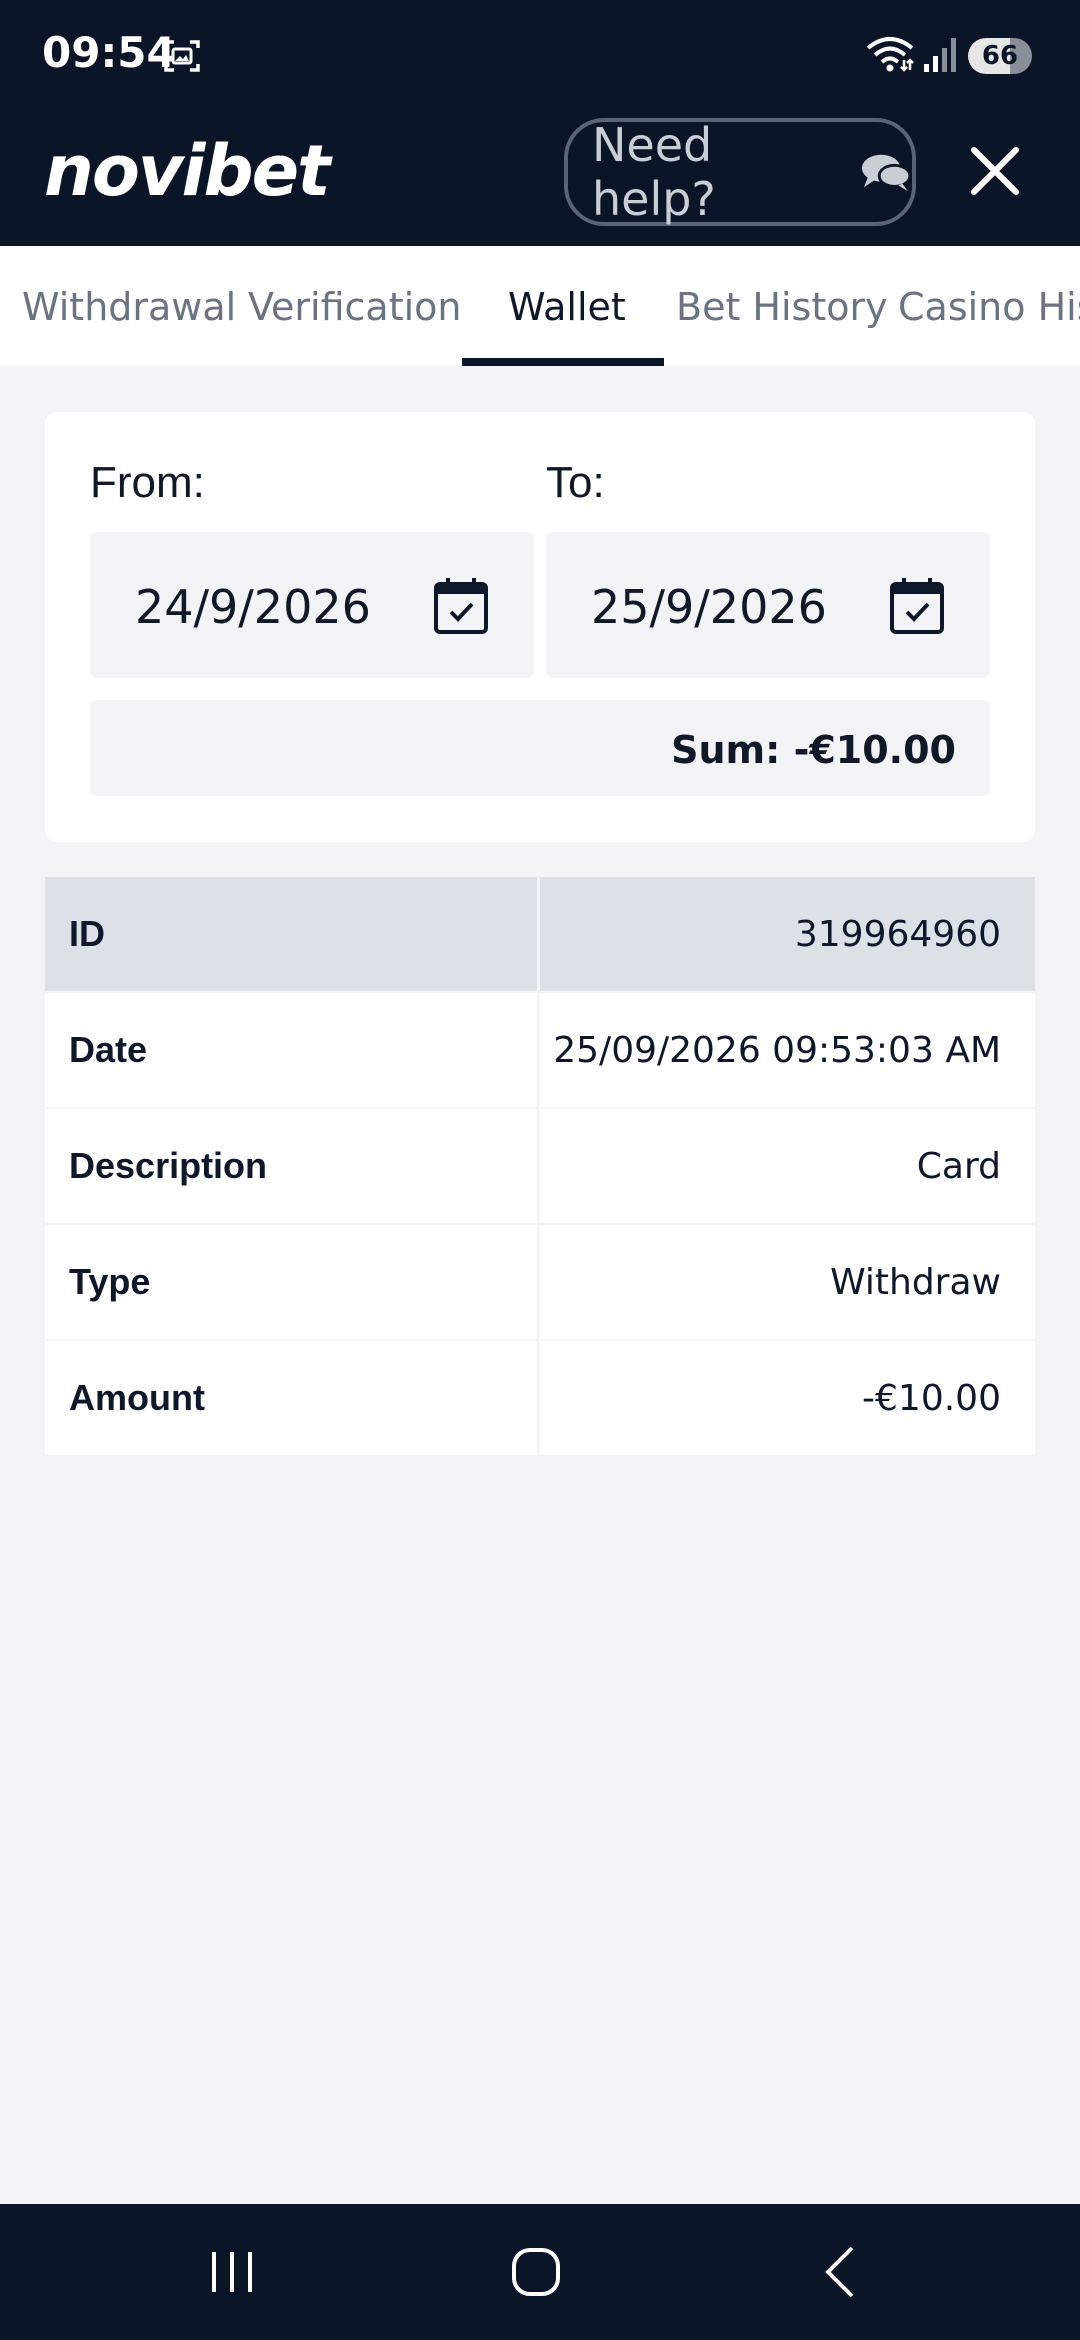 The height and width of the screenshot is (2340, 1080). I want to click on table-row: Date 25/09/2026 09:53:03 AM, so click(540, 1051).